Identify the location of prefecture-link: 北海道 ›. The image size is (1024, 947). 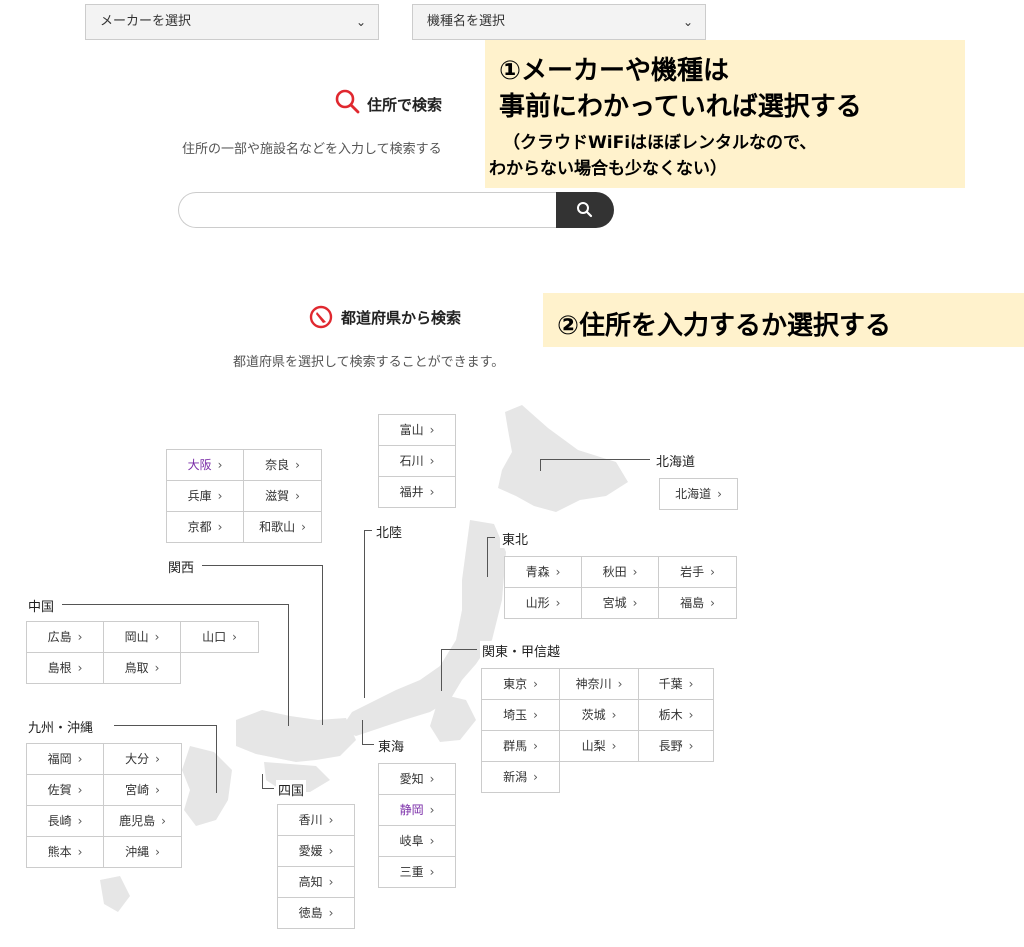
(699, 494).